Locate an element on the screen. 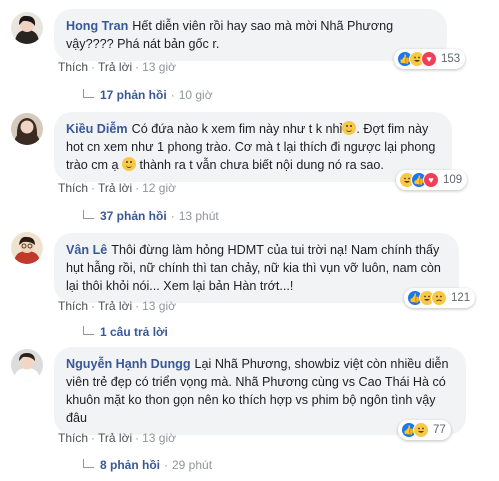 Image resolution: width=499 pixels, height=481 pixels. reaction-summary: 👍 ♥ 153 is located at coordinates (430, 59).